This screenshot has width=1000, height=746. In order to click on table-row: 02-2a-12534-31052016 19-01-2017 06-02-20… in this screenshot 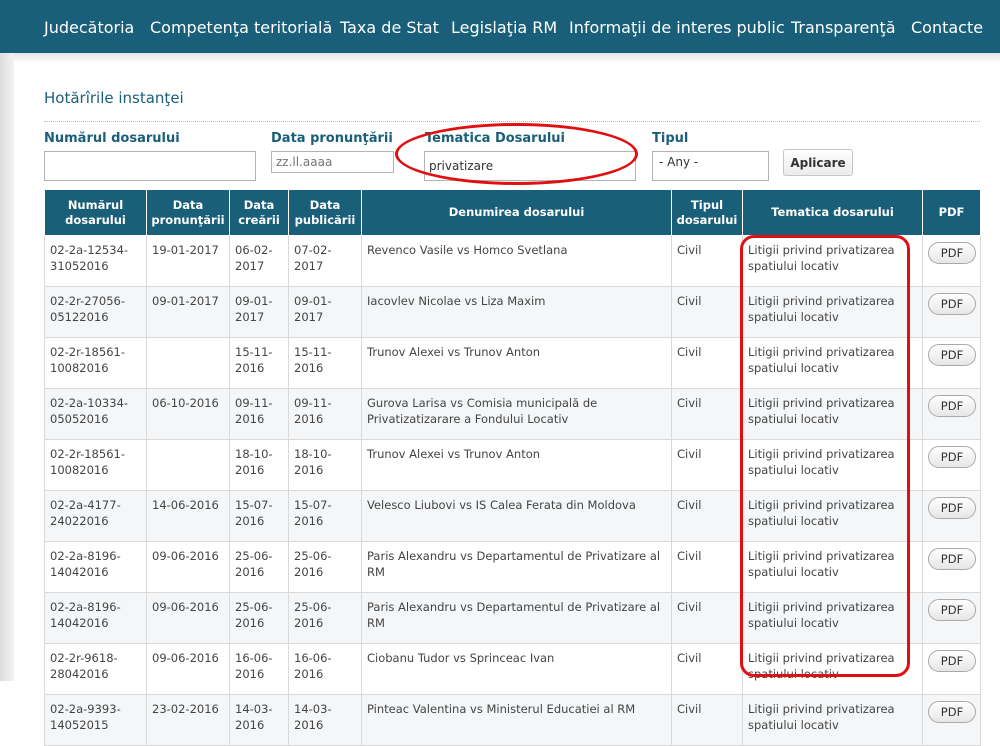, I will do `click(512, 261)`.